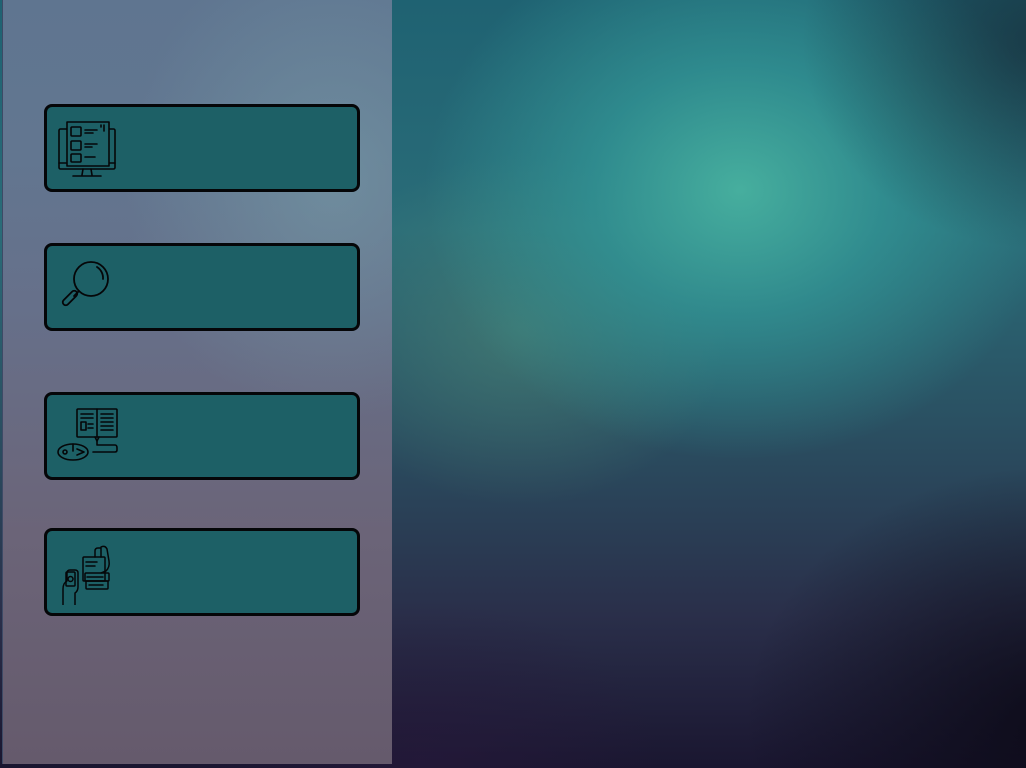 Image resolution: width=1026 pixels, height=768 pixels. What do you see at coordinates (202, 287) in the screenshot?
I see `menu-card-search` at bounding box center [202, 287].